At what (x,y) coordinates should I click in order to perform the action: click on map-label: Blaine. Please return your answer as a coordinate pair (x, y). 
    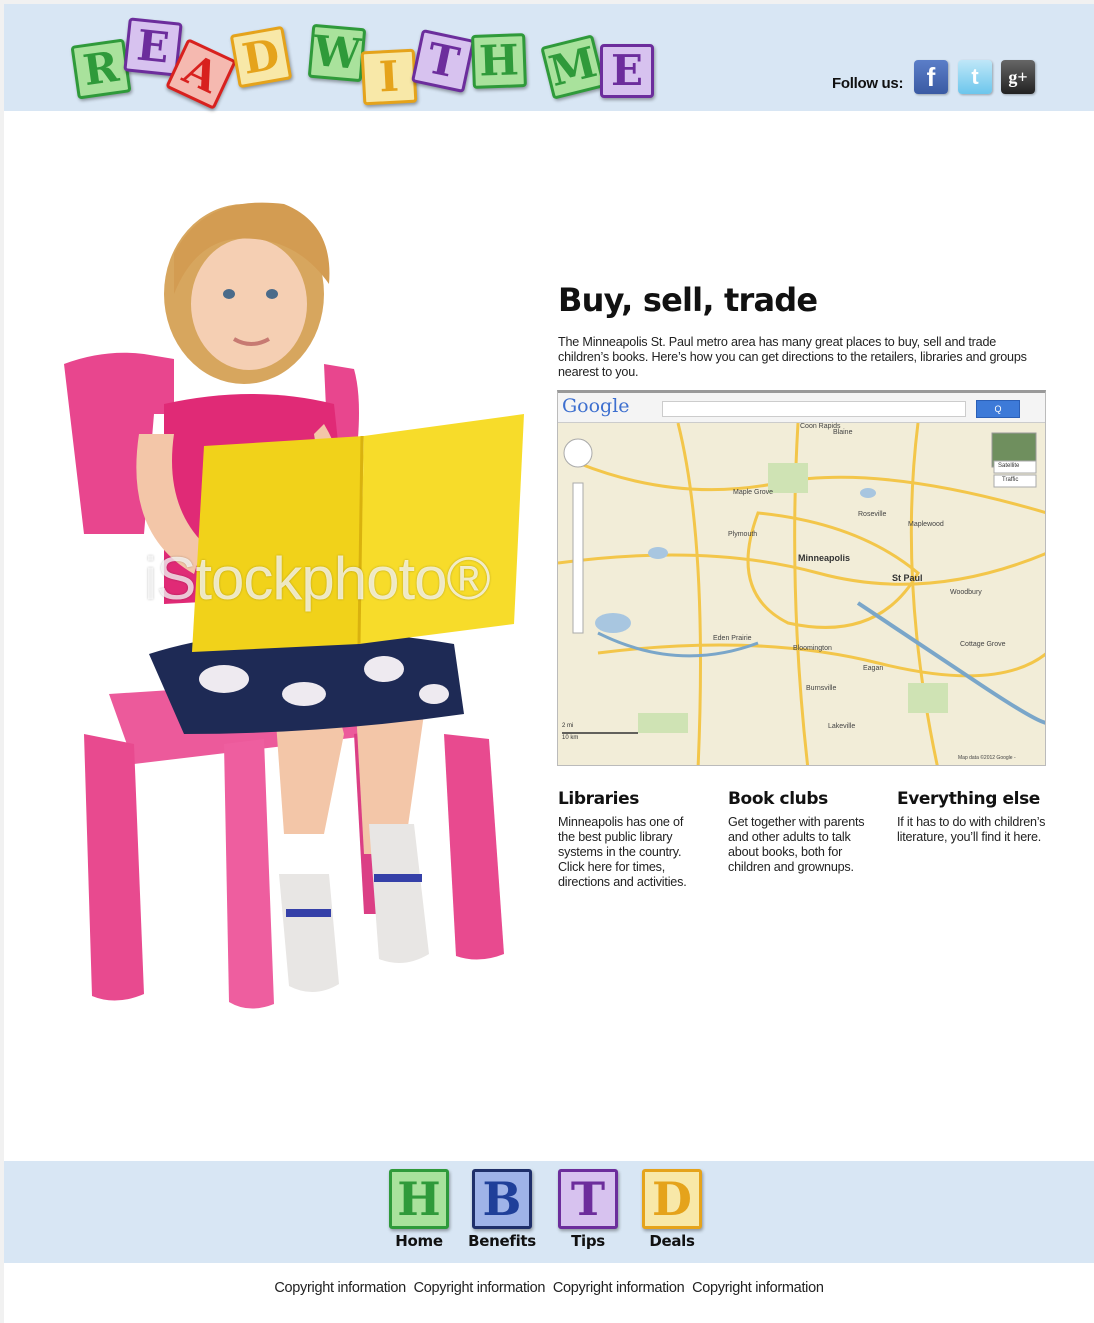
    Looking at the image, I should click on (843, 432).